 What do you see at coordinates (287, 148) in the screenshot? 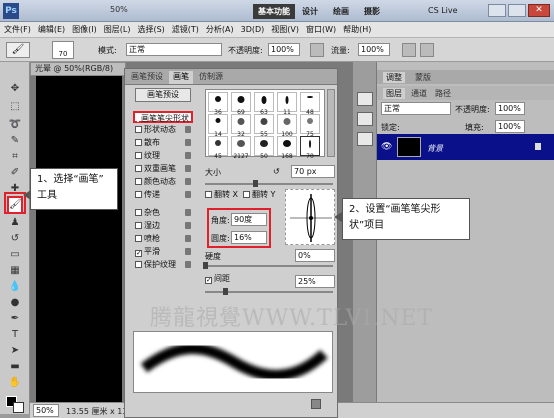
I see `brush-tip: 168` at bounding box center [287, 148].